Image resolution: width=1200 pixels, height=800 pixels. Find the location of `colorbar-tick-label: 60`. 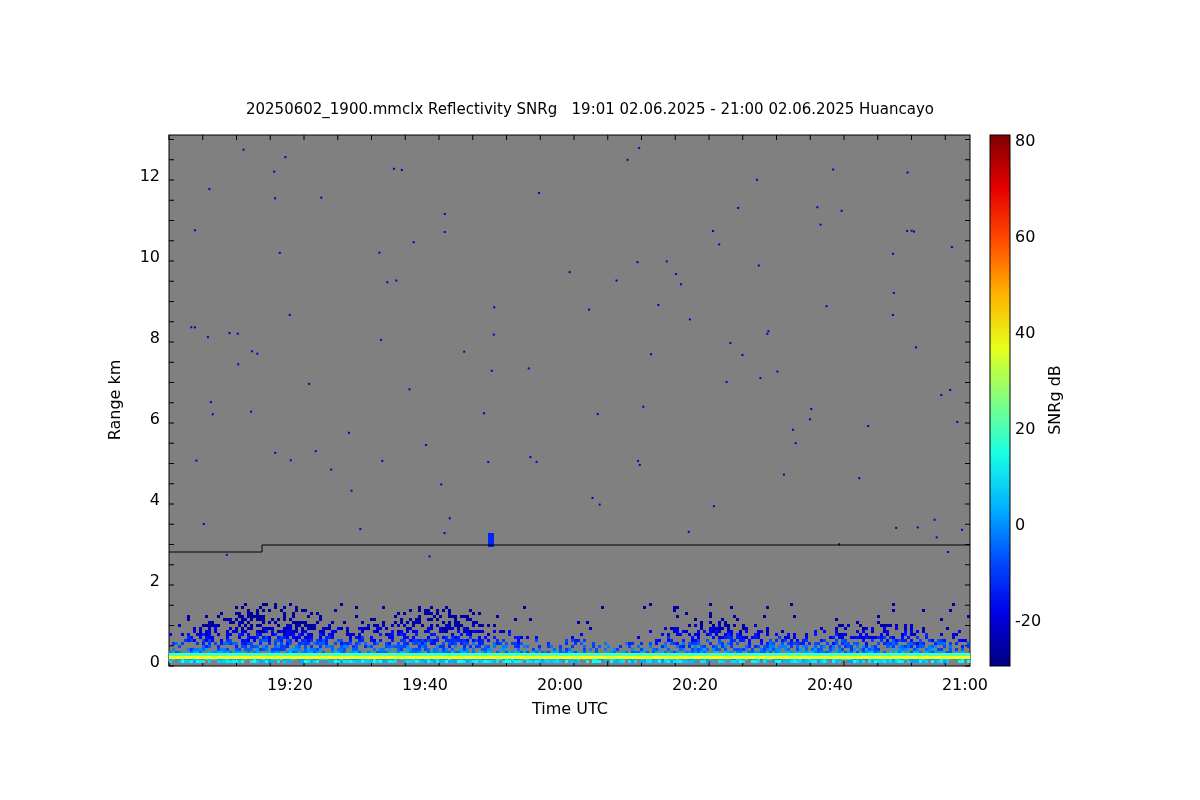

colorbar-tick-label: 60 is located at coordinates (1025, 236).